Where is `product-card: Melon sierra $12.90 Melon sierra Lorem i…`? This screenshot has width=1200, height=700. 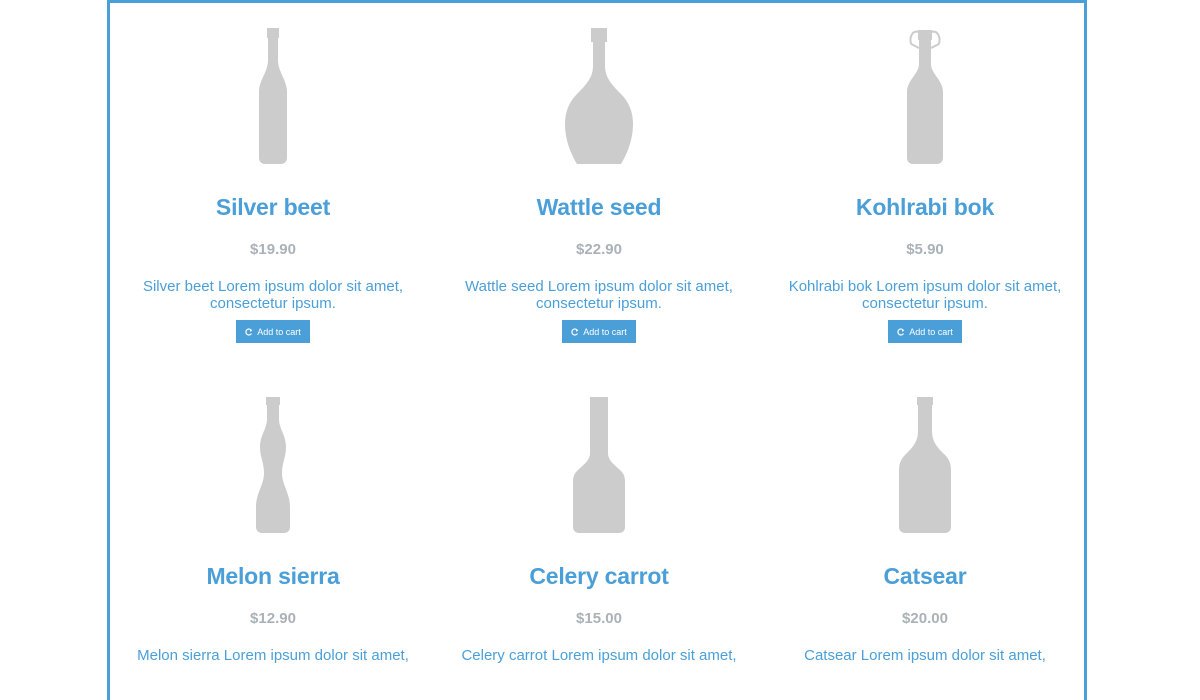 product-card: Melon sierra $12.90 Melon sierra Lorem i… is located at coordinates (273, 530).